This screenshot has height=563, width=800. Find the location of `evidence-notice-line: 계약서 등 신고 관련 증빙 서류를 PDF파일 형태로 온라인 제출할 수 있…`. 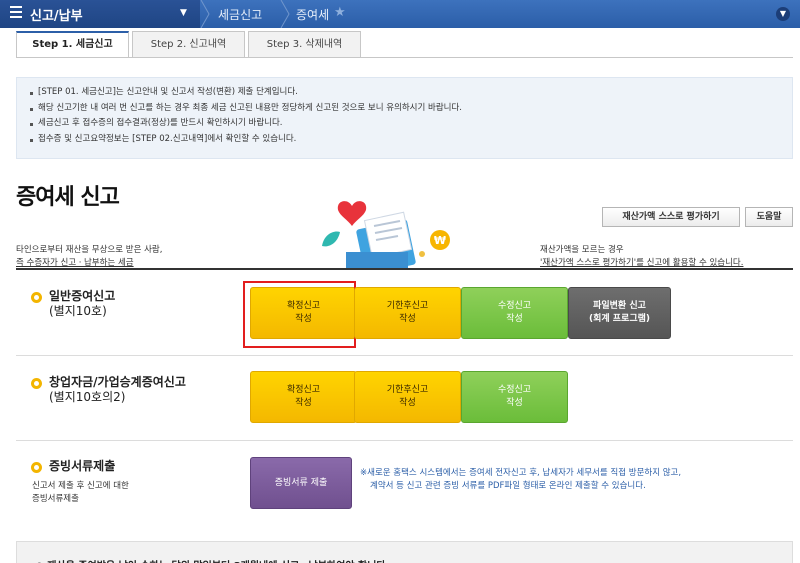

evidence-notice-line: 계약서 등 신고 관련 증빙 서류를 PDF파일 형태로 온라인 제출할 수 있… is located at coordinates (508, 486).